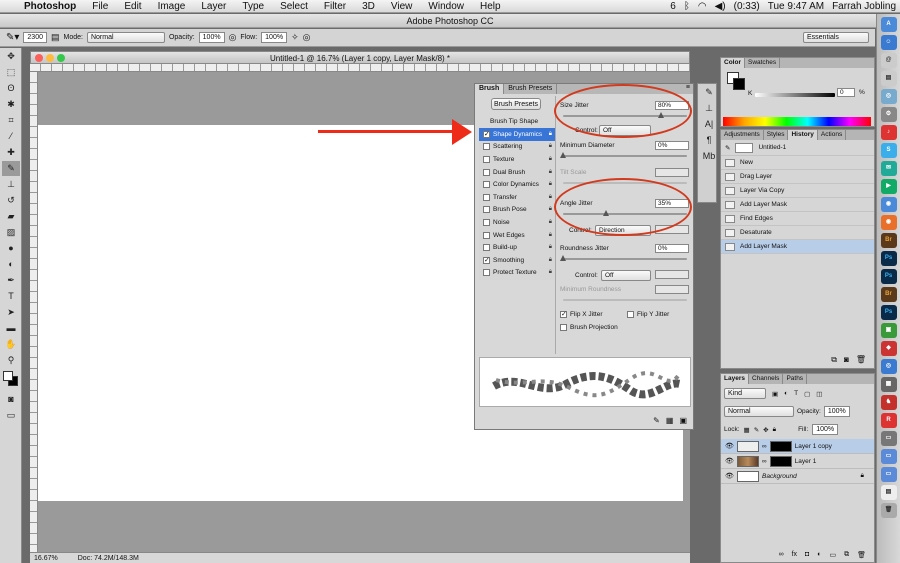 The width and height of the screenshot is (900, 563). What do you see at coordinates (11, 264) in the screenshot?
I see `dodge-tool-icon: ◐` at bounding box center [11, 264].